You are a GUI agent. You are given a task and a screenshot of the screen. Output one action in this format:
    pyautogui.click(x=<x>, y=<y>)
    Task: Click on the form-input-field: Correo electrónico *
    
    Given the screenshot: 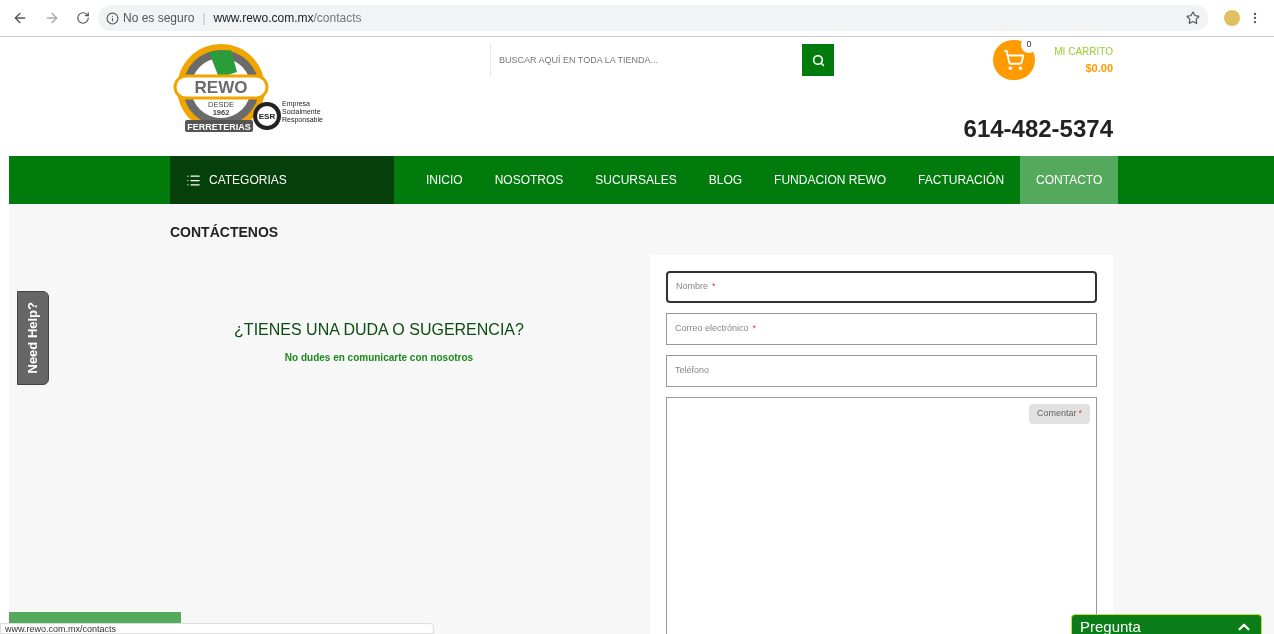 What is the action you would take?
    pyautogui.click(x=881, y=329)
    